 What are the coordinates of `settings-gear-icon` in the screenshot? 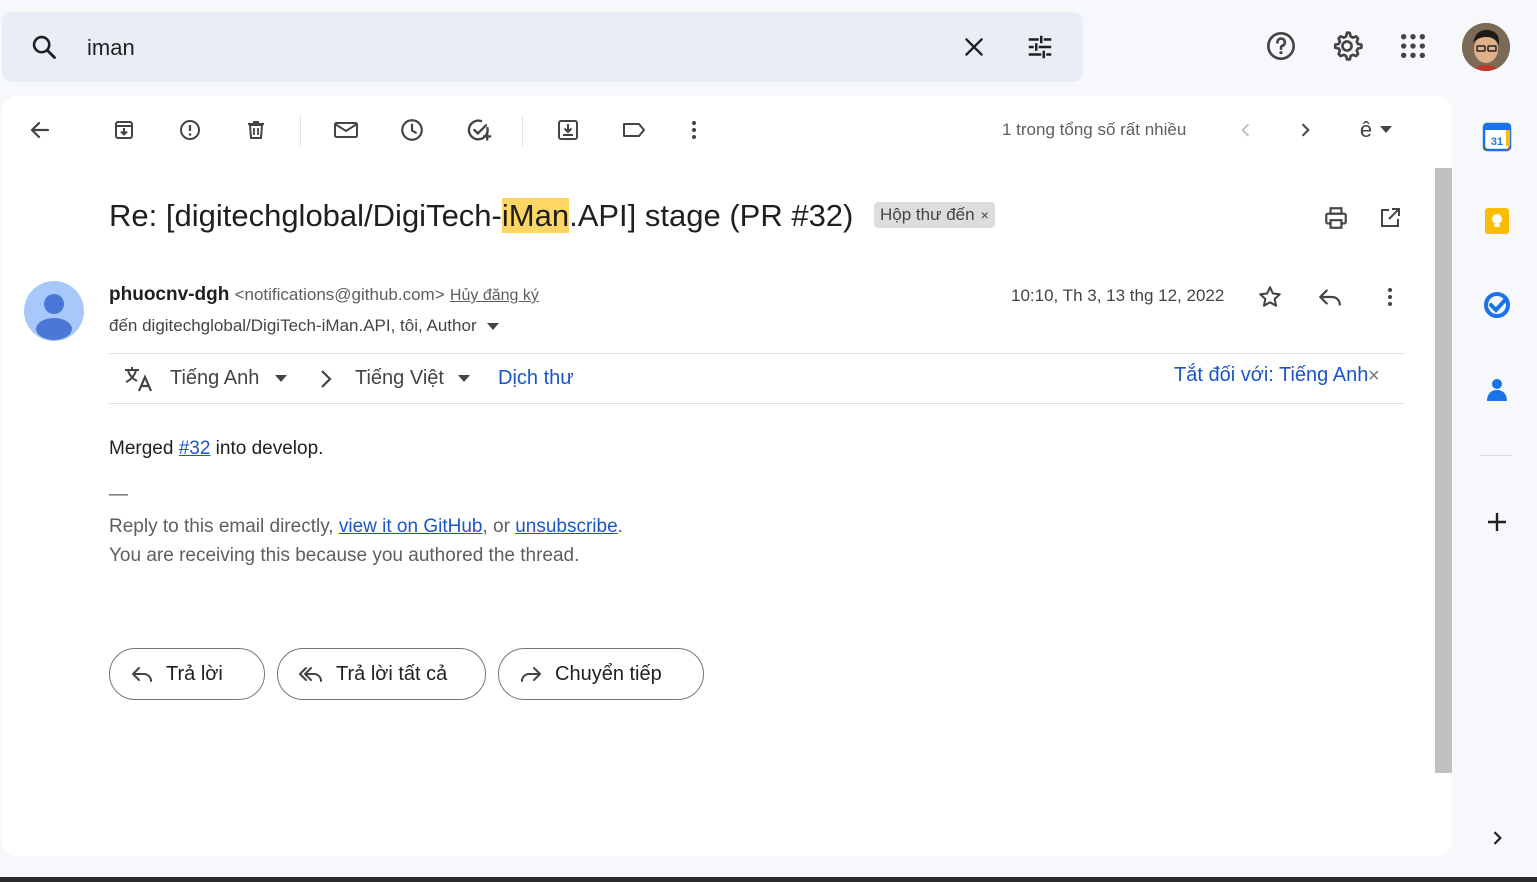 It's located at (1347, 46).